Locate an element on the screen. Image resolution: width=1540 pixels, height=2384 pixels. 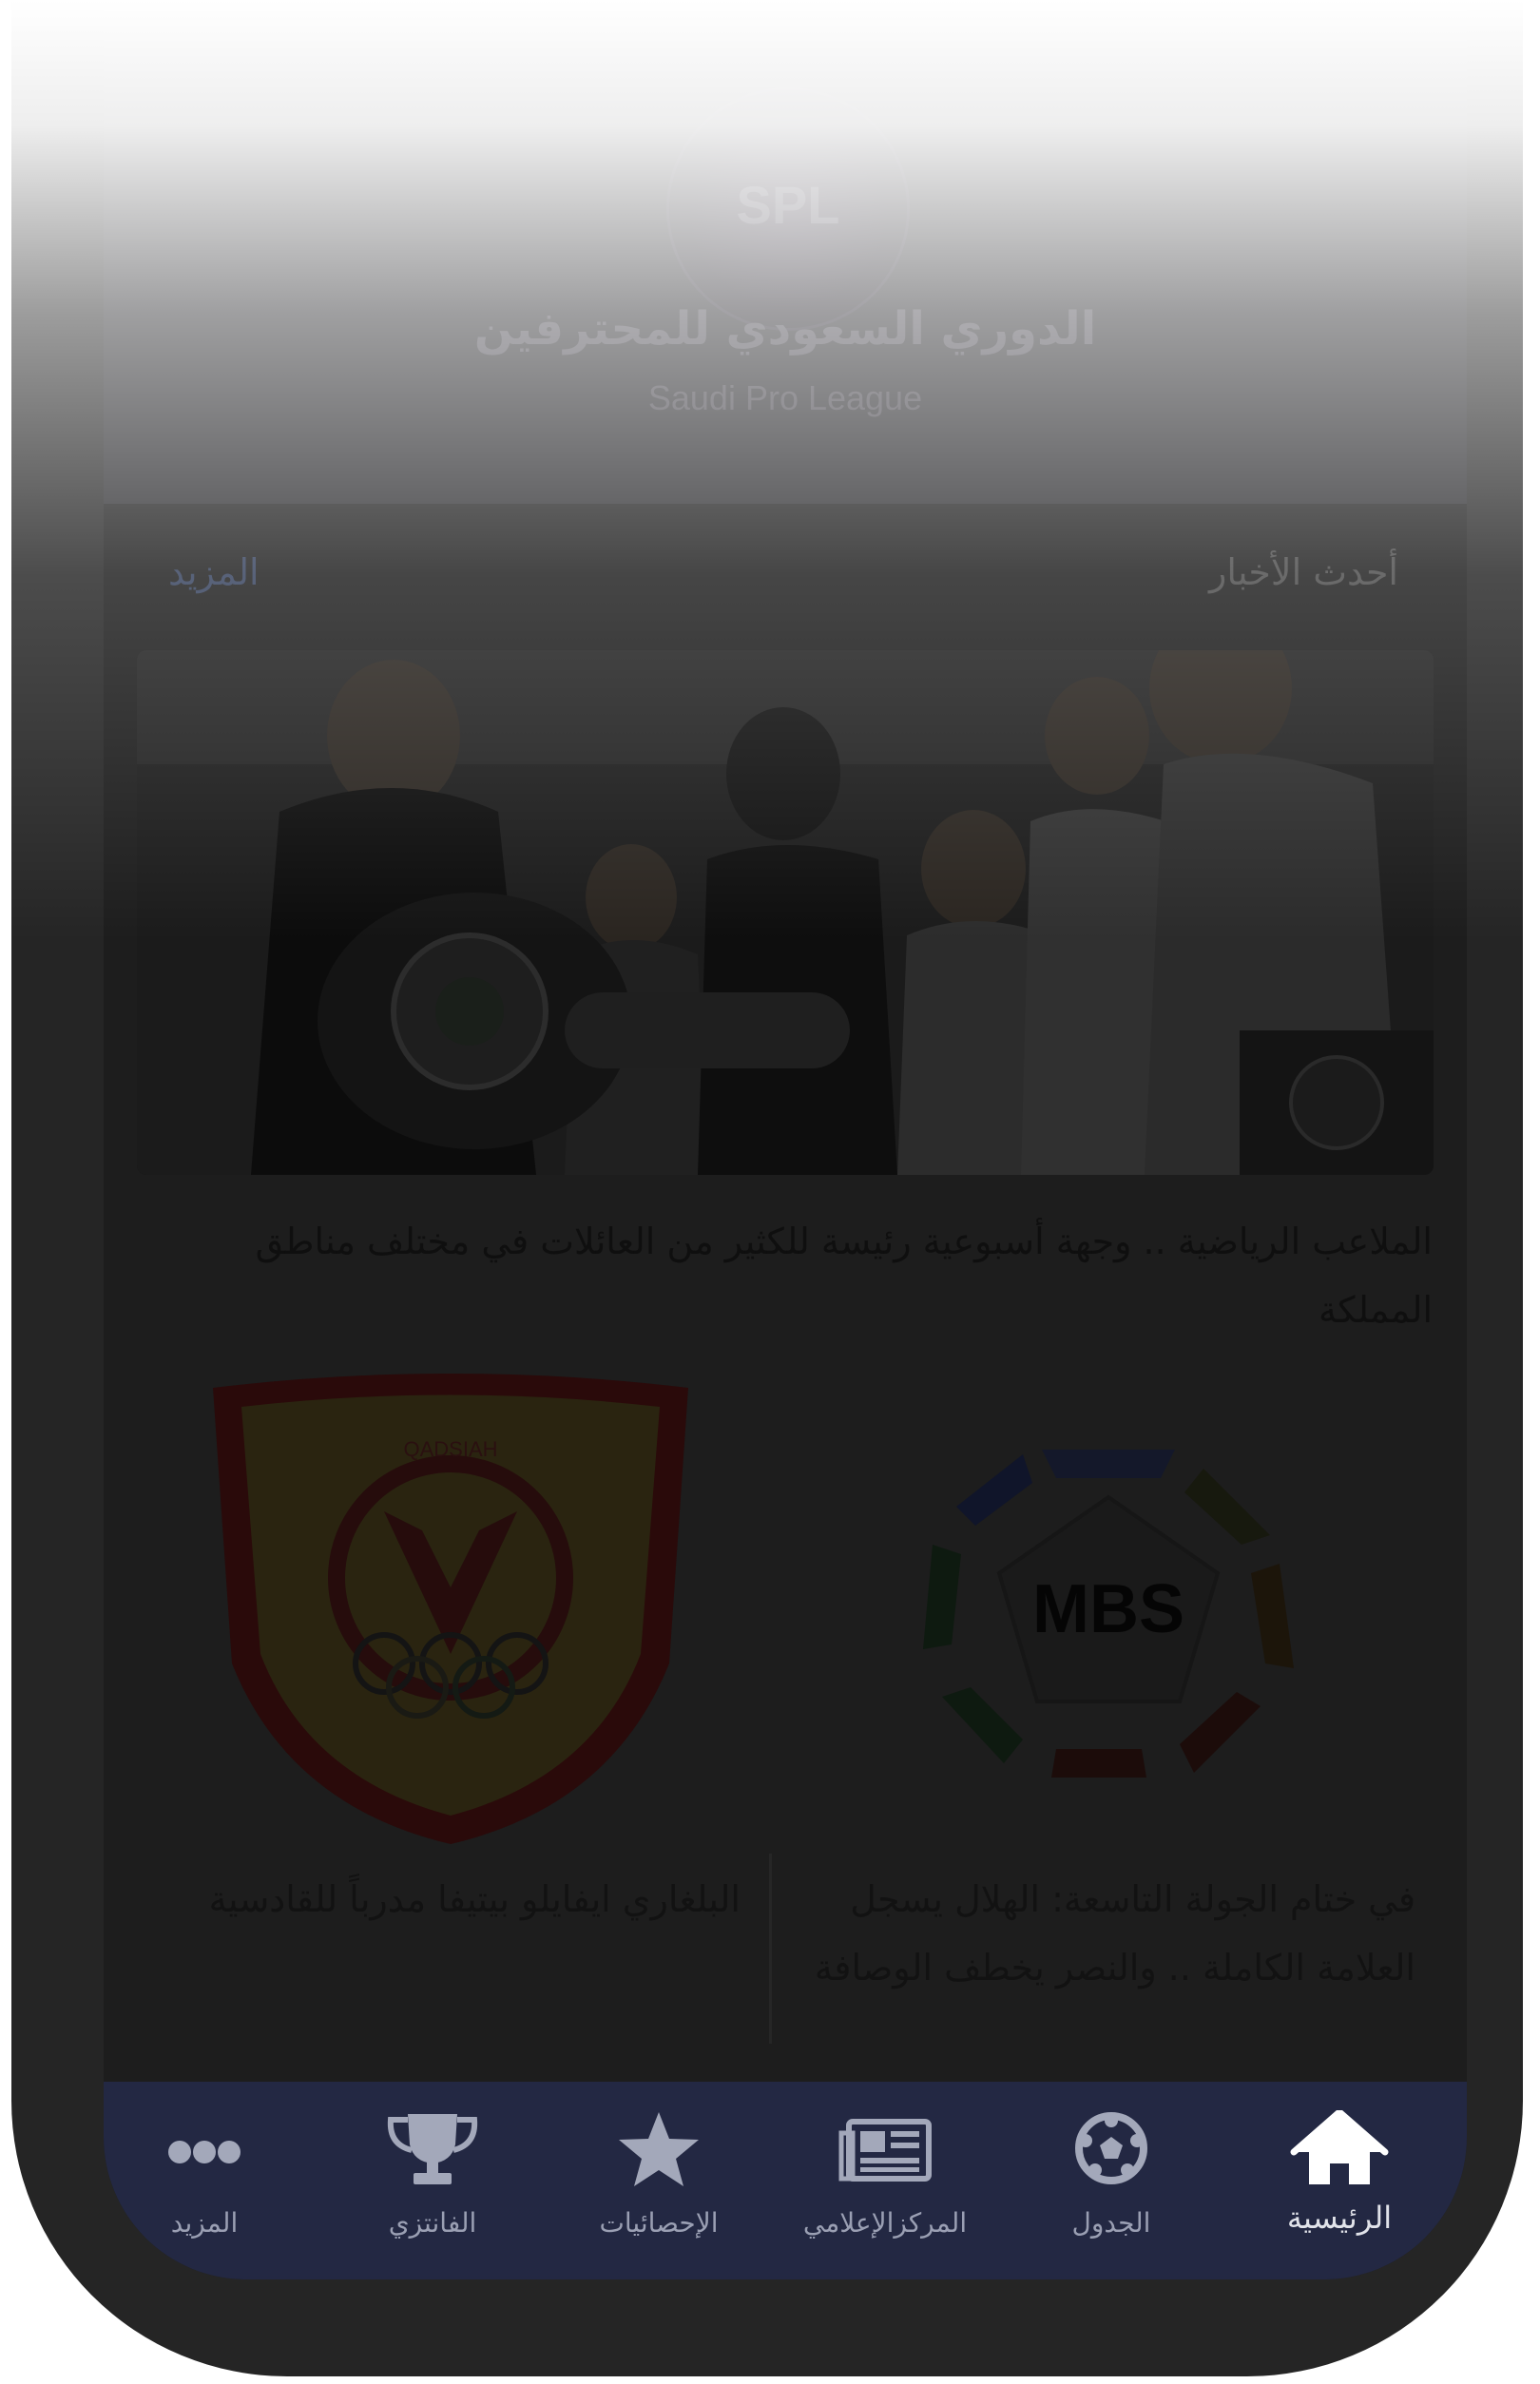
more-news-link: المزيد is located at coordinates (214, 572).